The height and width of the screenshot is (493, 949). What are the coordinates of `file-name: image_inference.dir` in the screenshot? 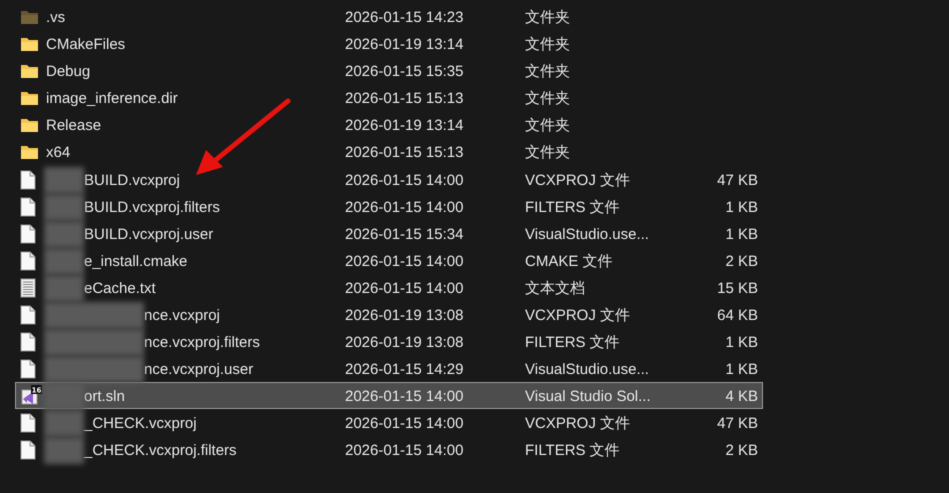 It's located at (112, 99).